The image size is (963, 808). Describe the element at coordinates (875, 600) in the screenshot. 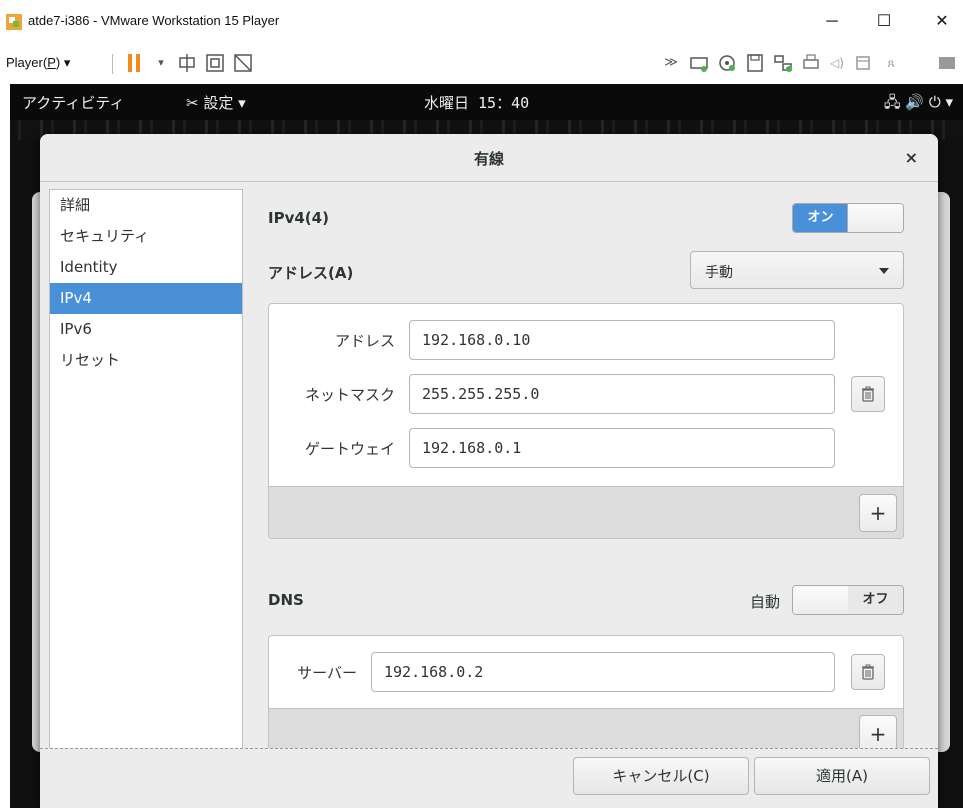

I see `toggle-off-label: オフ` at that location.